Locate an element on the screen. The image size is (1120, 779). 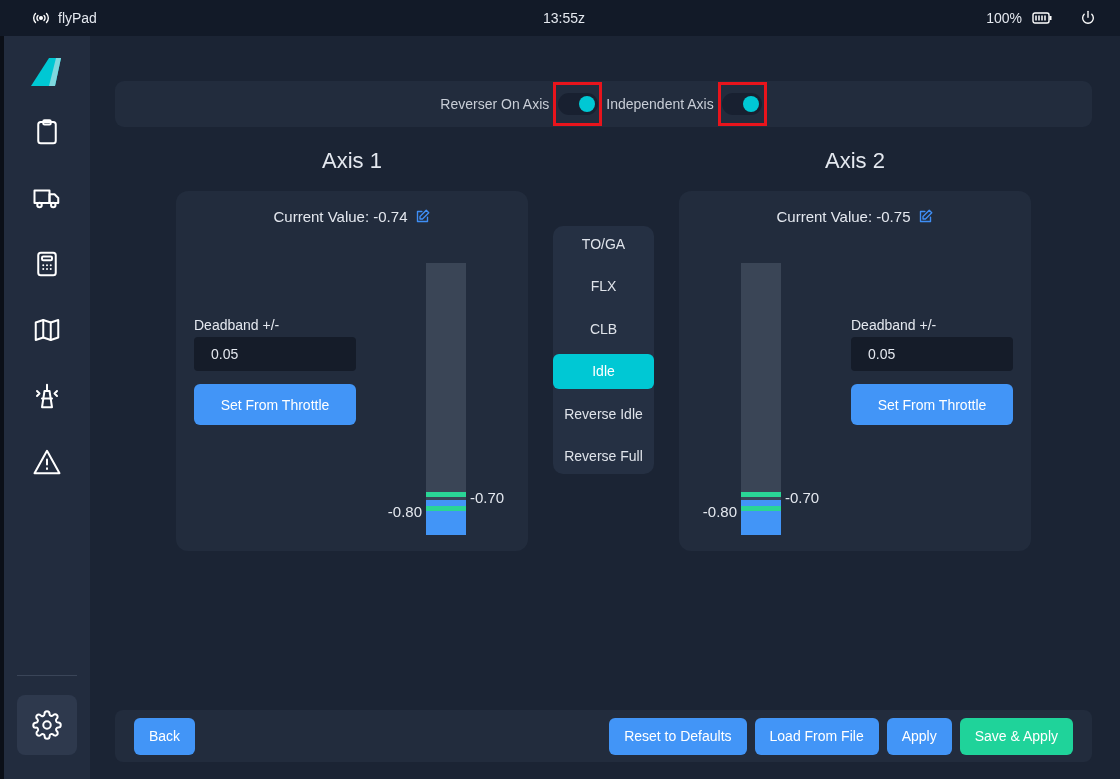
detent-option: Reverse Idle is located at coordinates (603, 414).